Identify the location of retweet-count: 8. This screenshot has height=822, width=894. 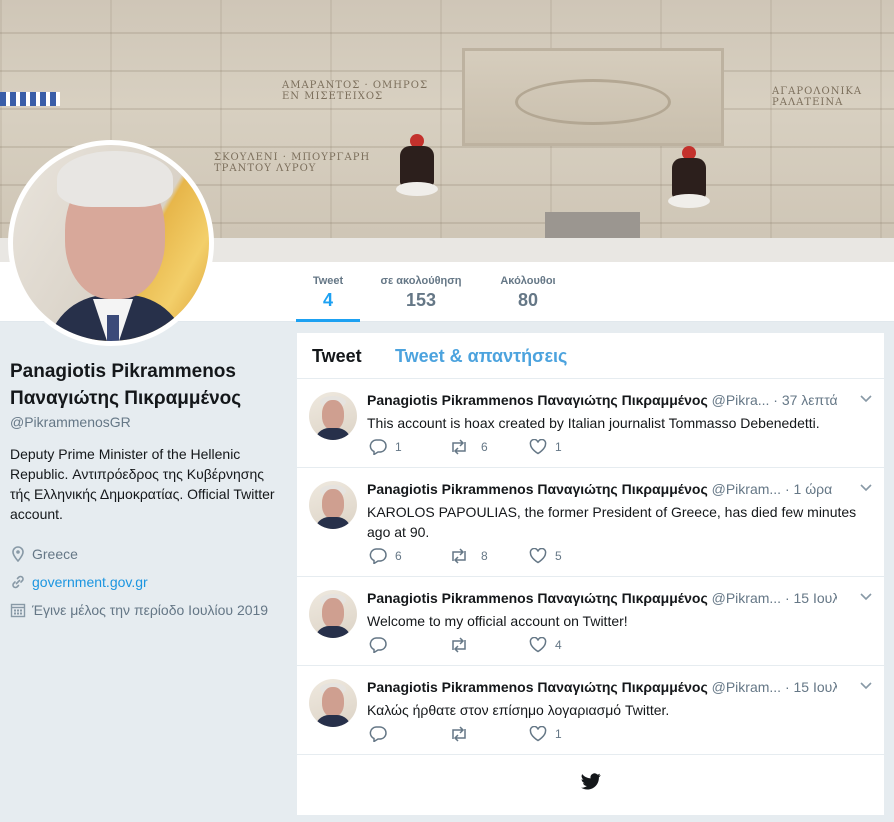
(484, 556).